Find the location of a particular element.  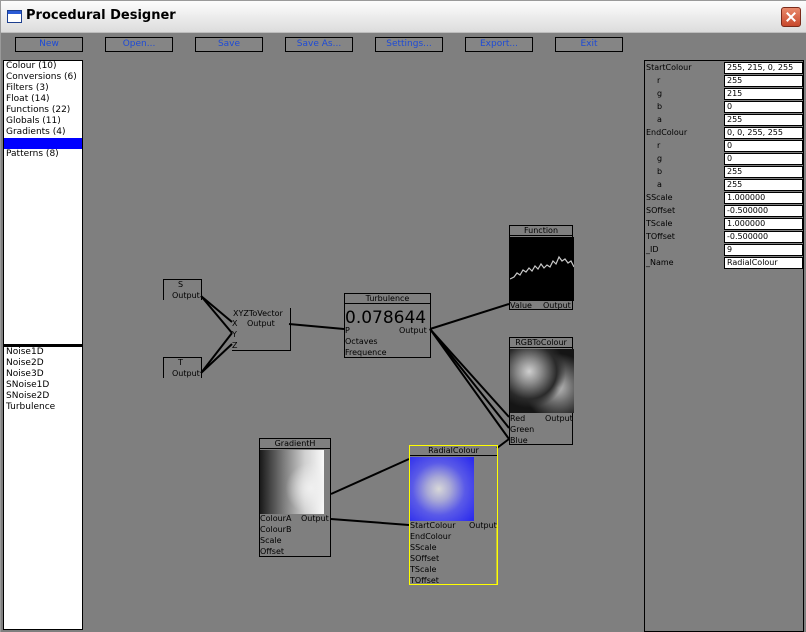

property-row: TOffset -0.500000 is located at coordinates (725, 237).